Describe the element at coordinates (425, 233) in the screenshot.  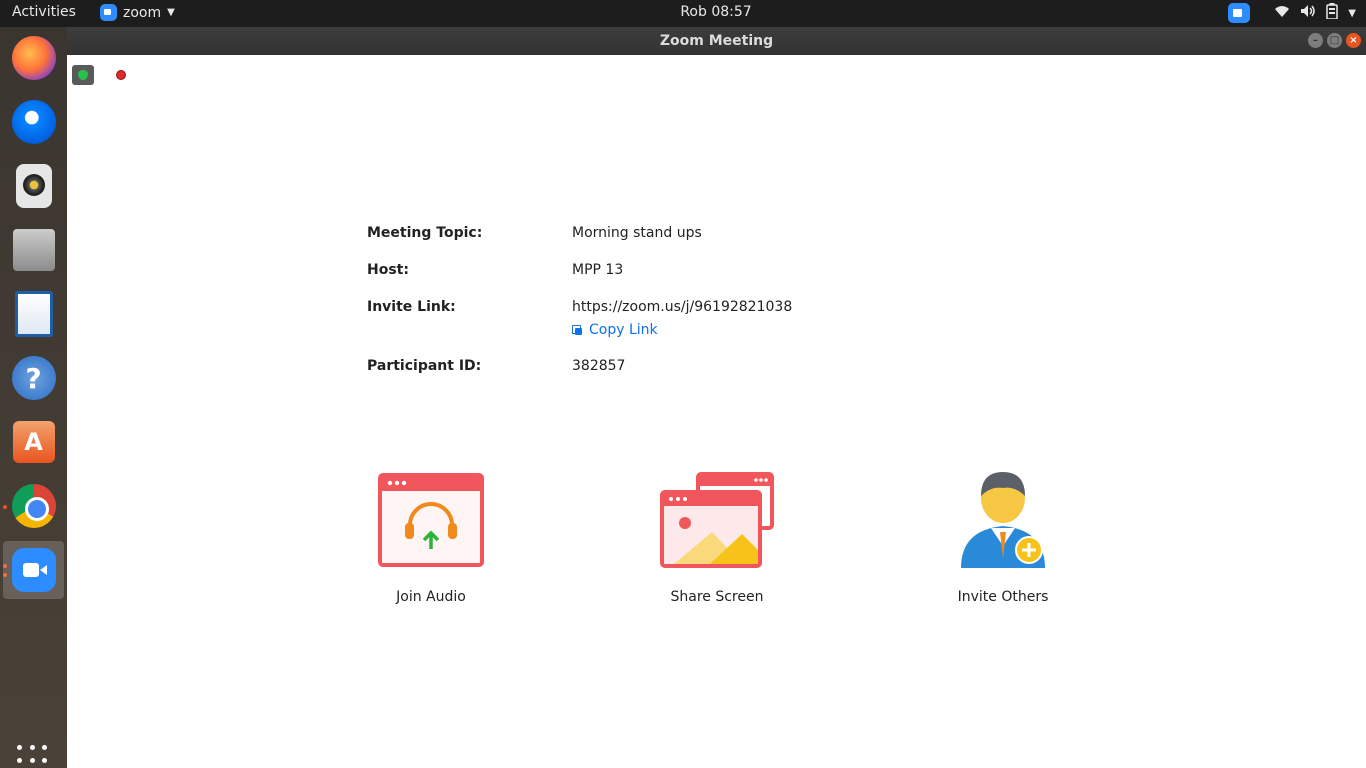
I see `topic-label: Meeting Topic:` at that location.